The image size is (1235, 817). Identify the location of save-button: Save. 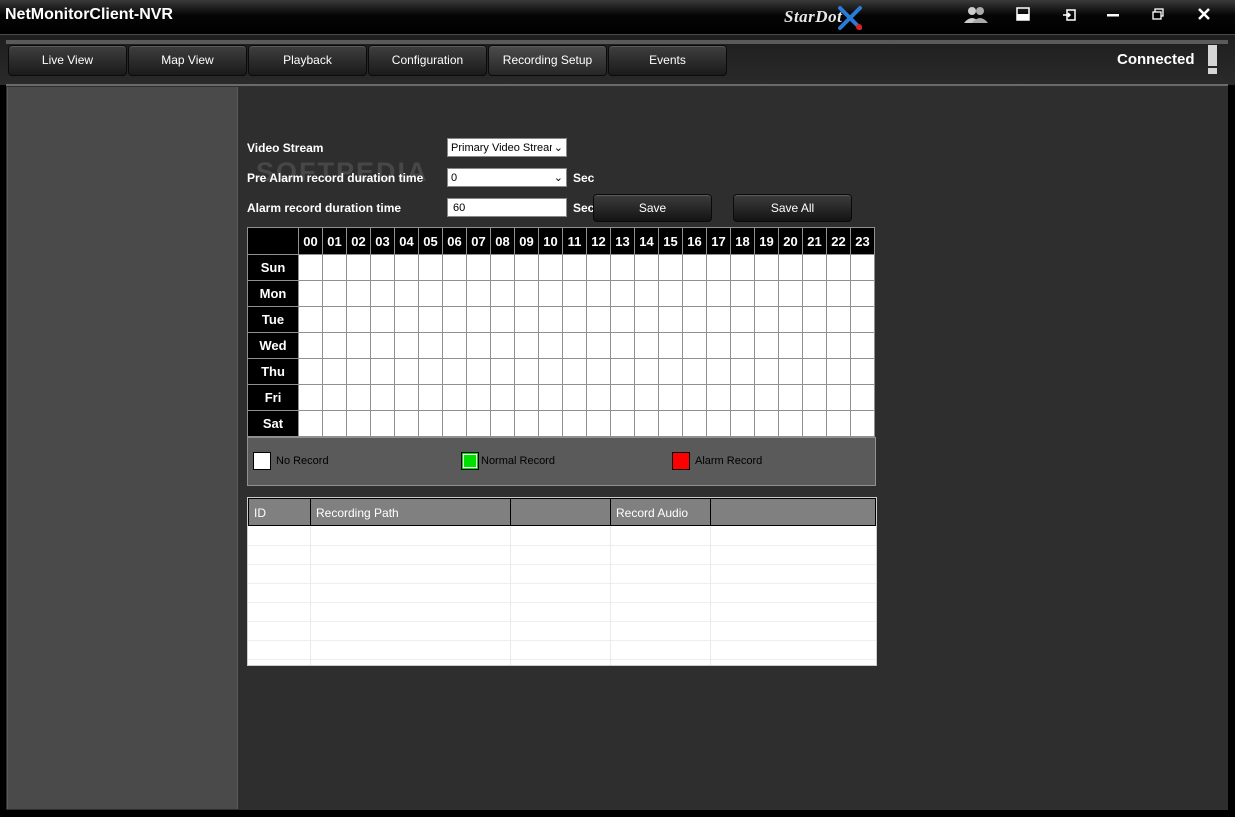
(652, 208).